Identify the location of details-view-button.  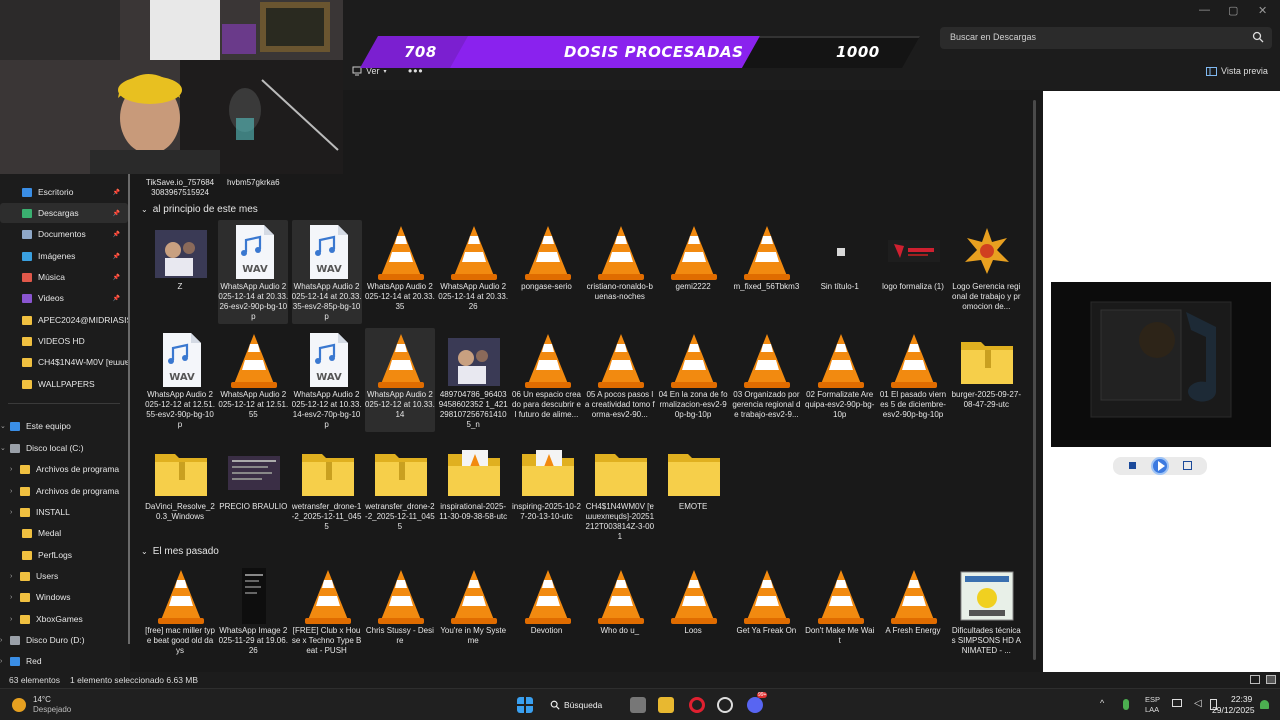
(1255, 679).